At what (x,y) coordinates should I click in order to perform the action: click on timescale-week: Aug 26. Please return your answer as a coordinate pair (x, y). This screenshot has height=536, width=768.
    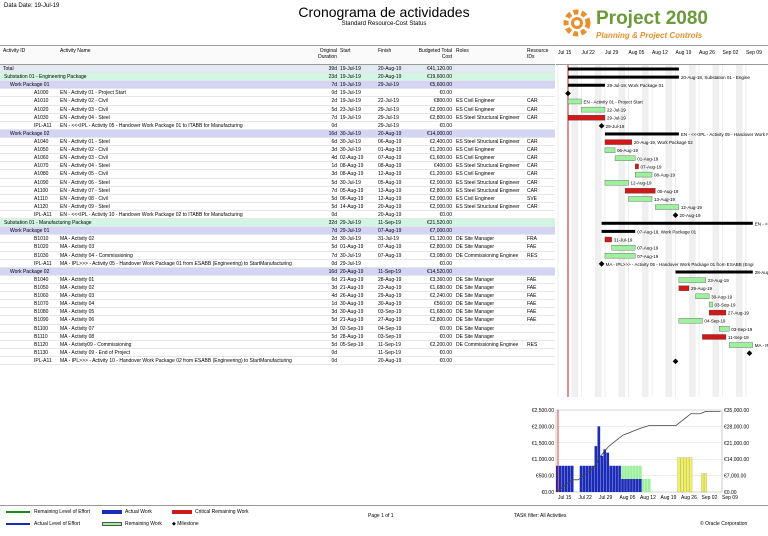
    Looking at the image, I should click on (707, 53).